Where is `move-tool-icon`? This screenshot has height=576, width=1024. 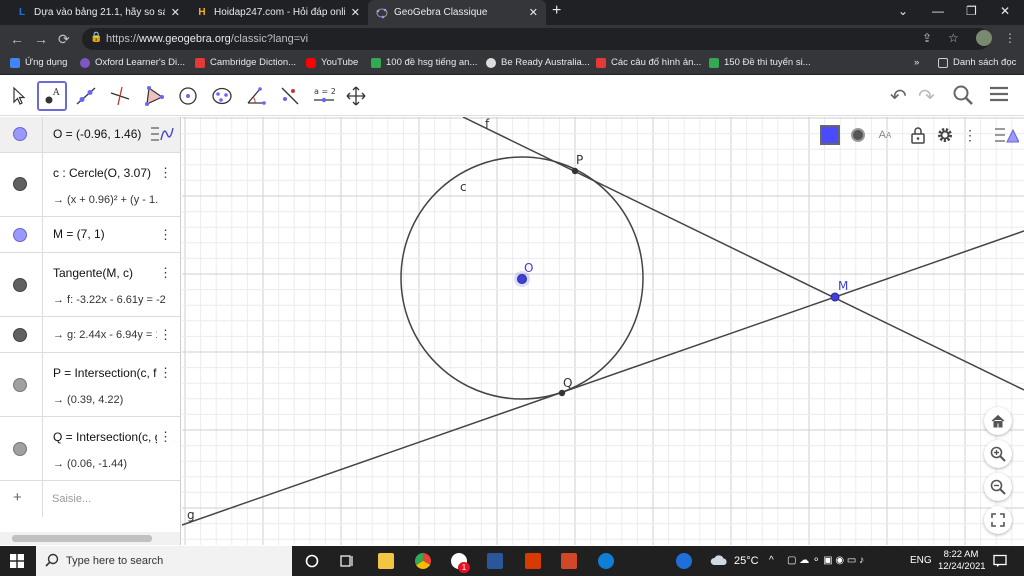 move-tool-icon is located at coordinates (19, 96).